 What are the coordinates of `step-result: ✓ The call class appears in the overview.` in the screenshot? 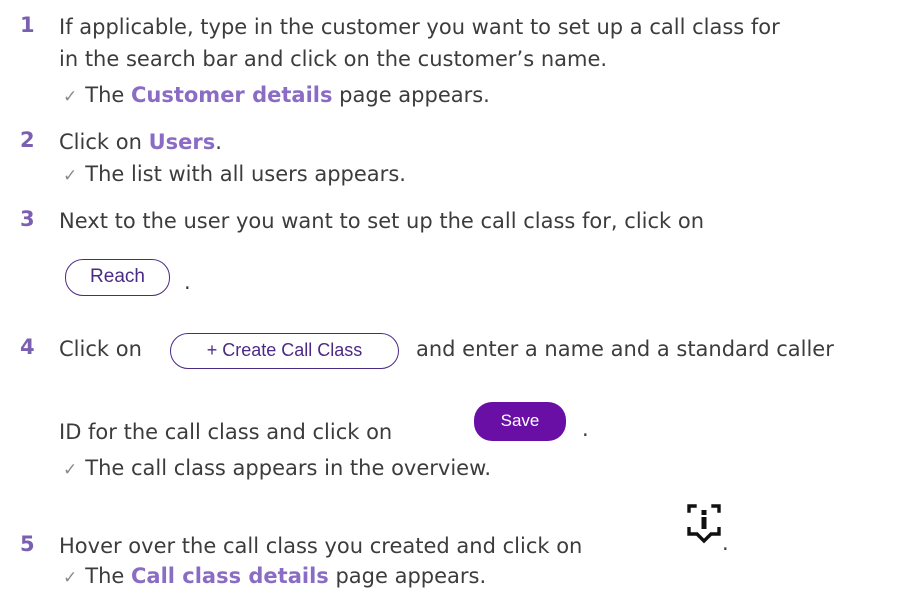 It's located at (277, 469).